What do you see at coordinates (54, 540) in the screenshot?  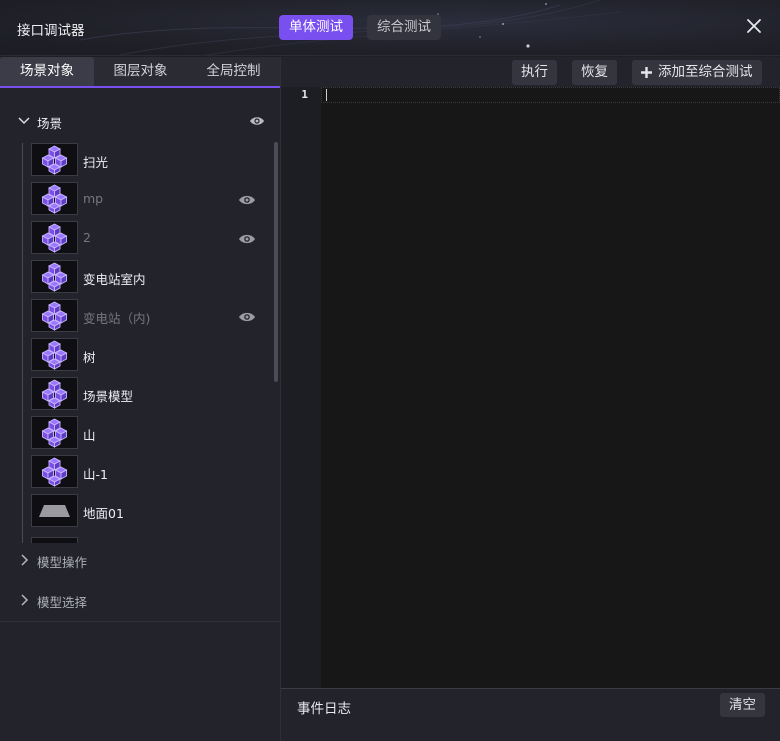 I see `partial-thumbnail` at bounding box center [54, 540].